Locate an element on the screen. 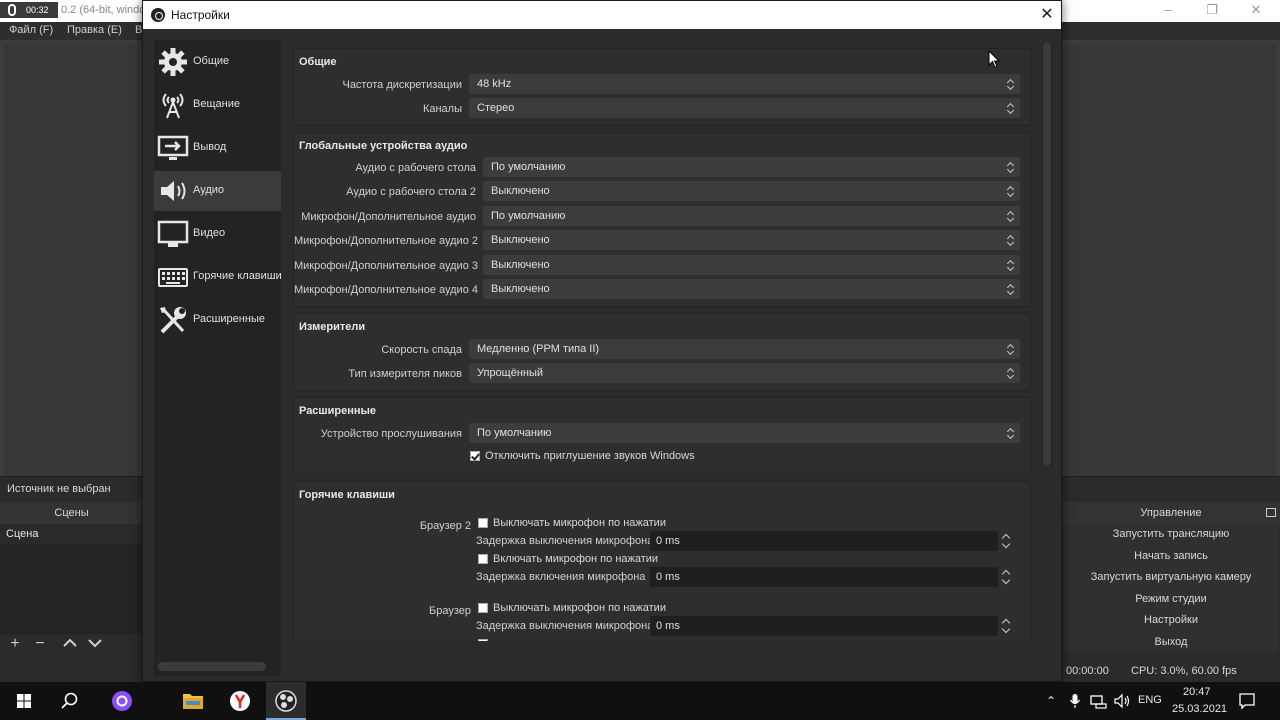 This screenshot has height=720, width=1280. exit-button: Выход is located at coordinates (1171, 642).